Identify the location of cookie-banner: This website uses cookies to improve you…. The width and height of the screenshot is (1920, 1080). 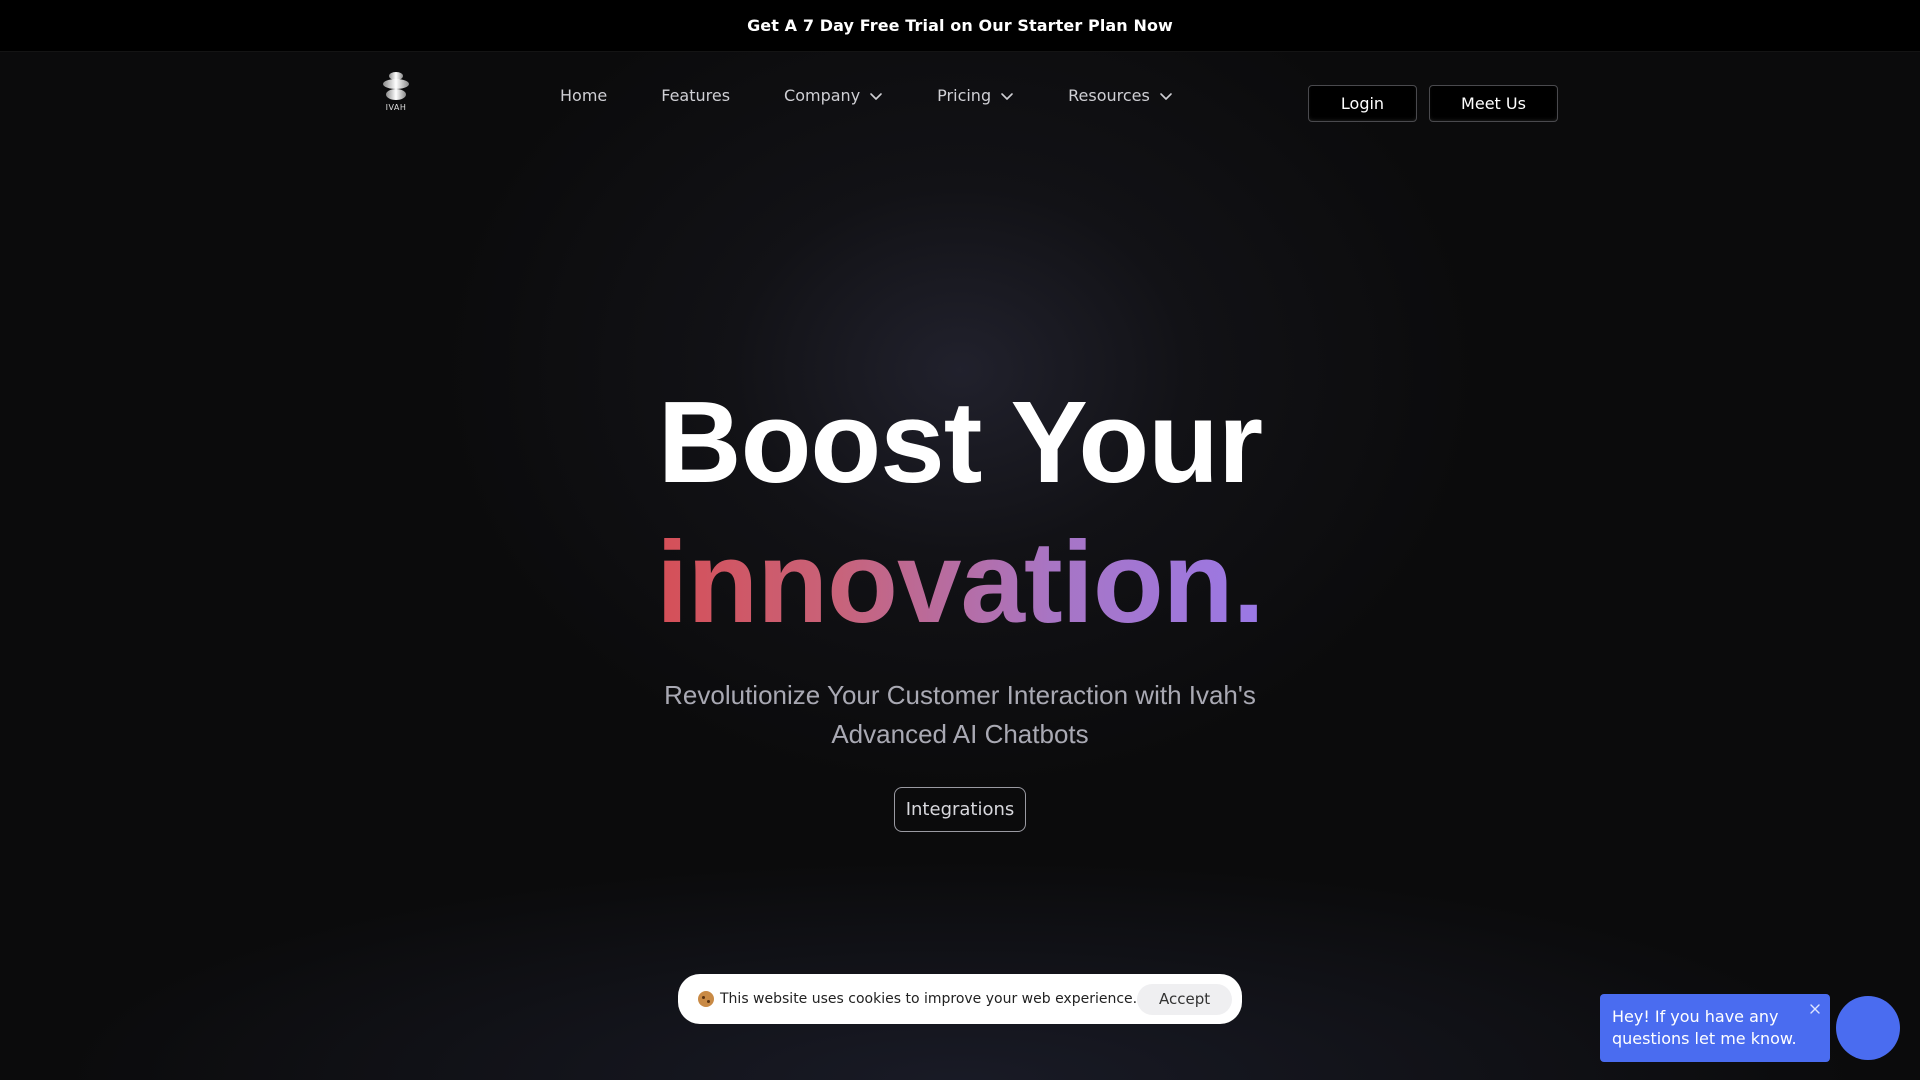
(960, 999).